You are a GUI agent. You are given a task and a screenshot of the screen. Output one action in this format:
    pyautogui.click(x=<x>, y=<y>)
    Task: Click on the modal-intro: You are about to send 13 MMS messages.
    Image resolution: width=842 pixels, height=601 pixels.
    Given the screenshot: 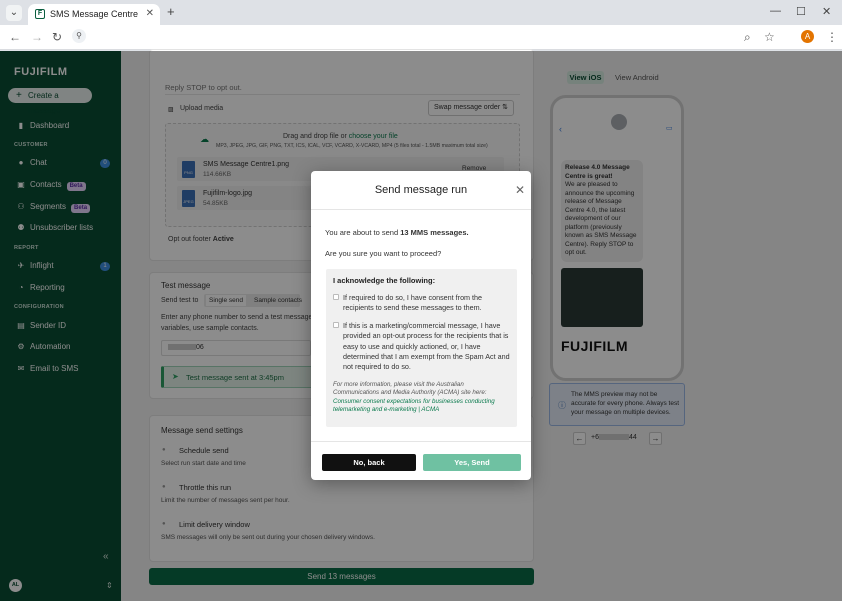 What is the action you would take?
    pyautogui.click(x=397, y=232)
    